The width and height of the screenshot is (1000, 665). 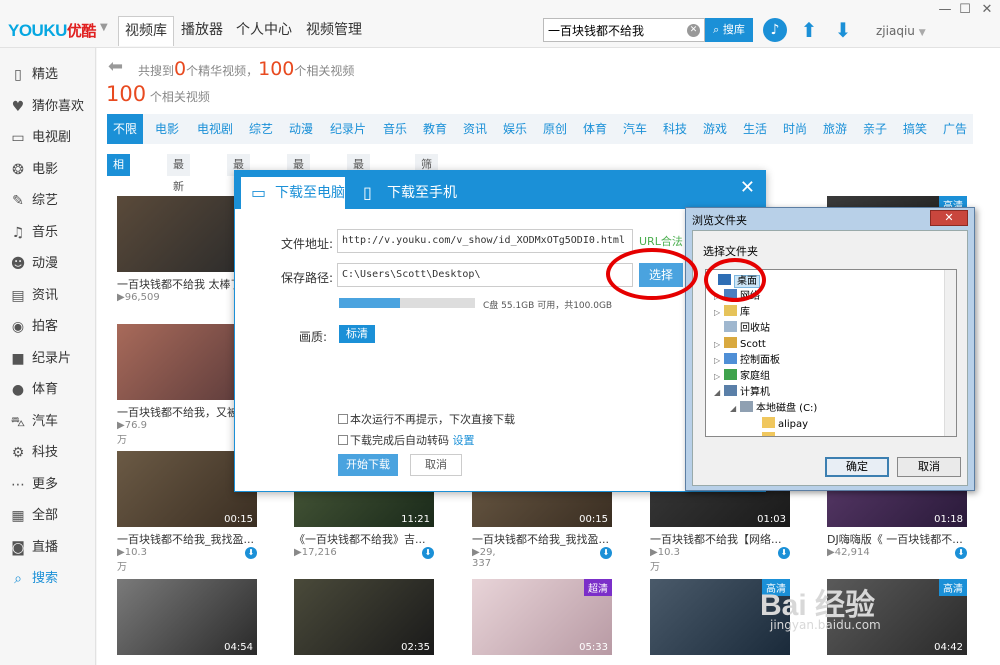 I want to click on sidebar-item-variety: ✎ 综艺, so click(x=48, y=201).